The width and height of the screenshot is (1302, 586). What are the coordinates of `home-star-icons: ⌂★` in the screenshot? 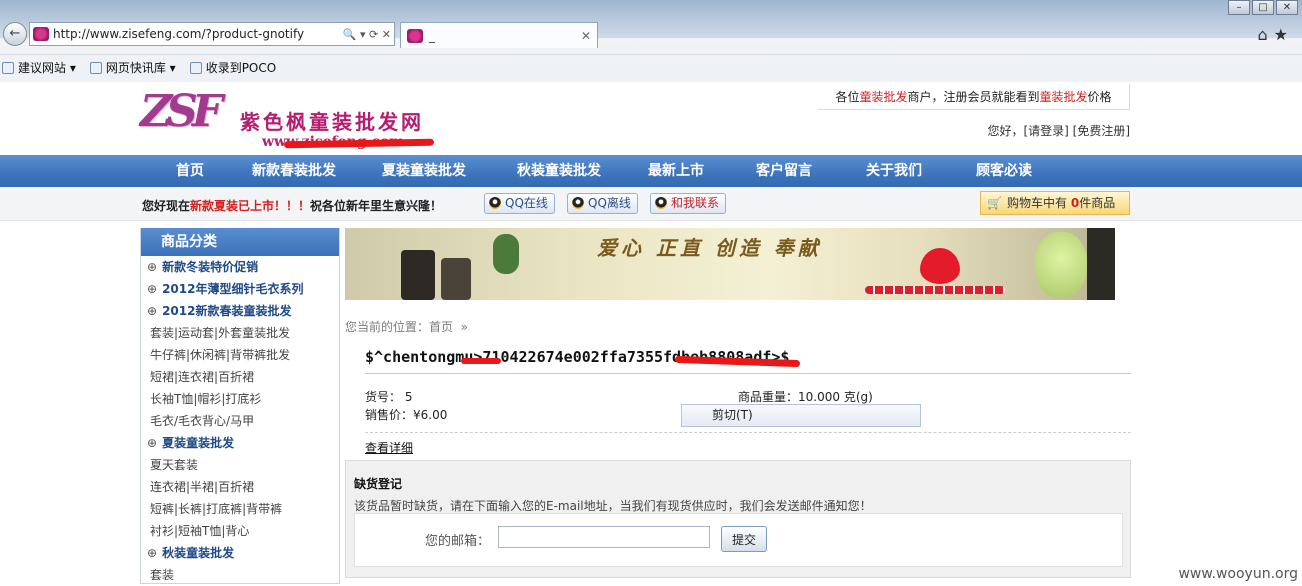 It's located at (1276, 34).